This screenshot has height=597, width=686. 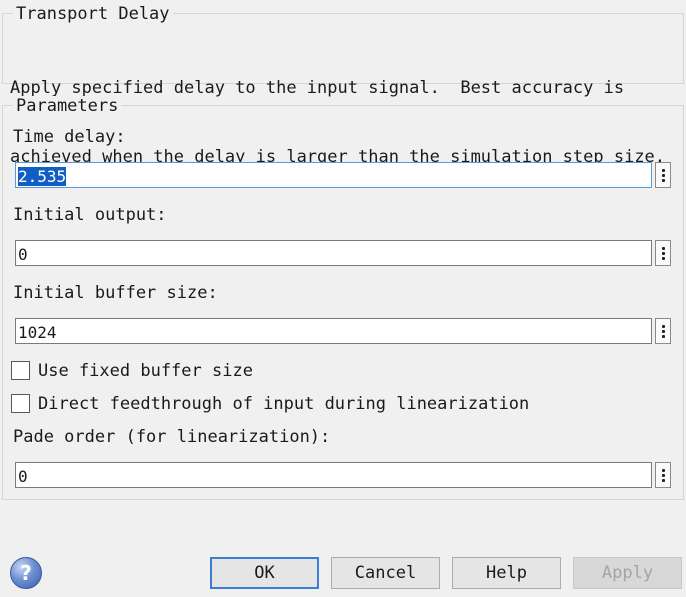 I want to click on initial-buffer-size-value: 1024, so click(x=37, y=332).